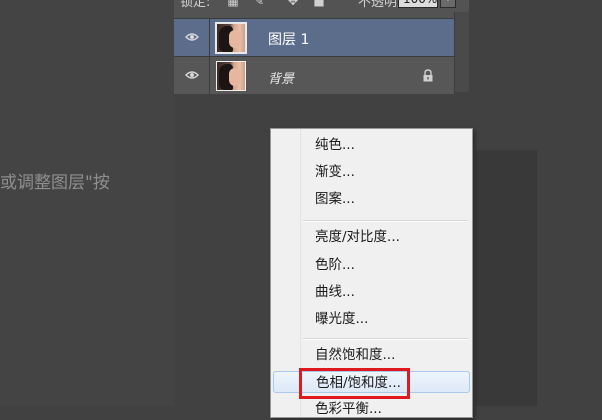  I want to click on lock-image-pixels-icon: ✎, so click(259, 4).